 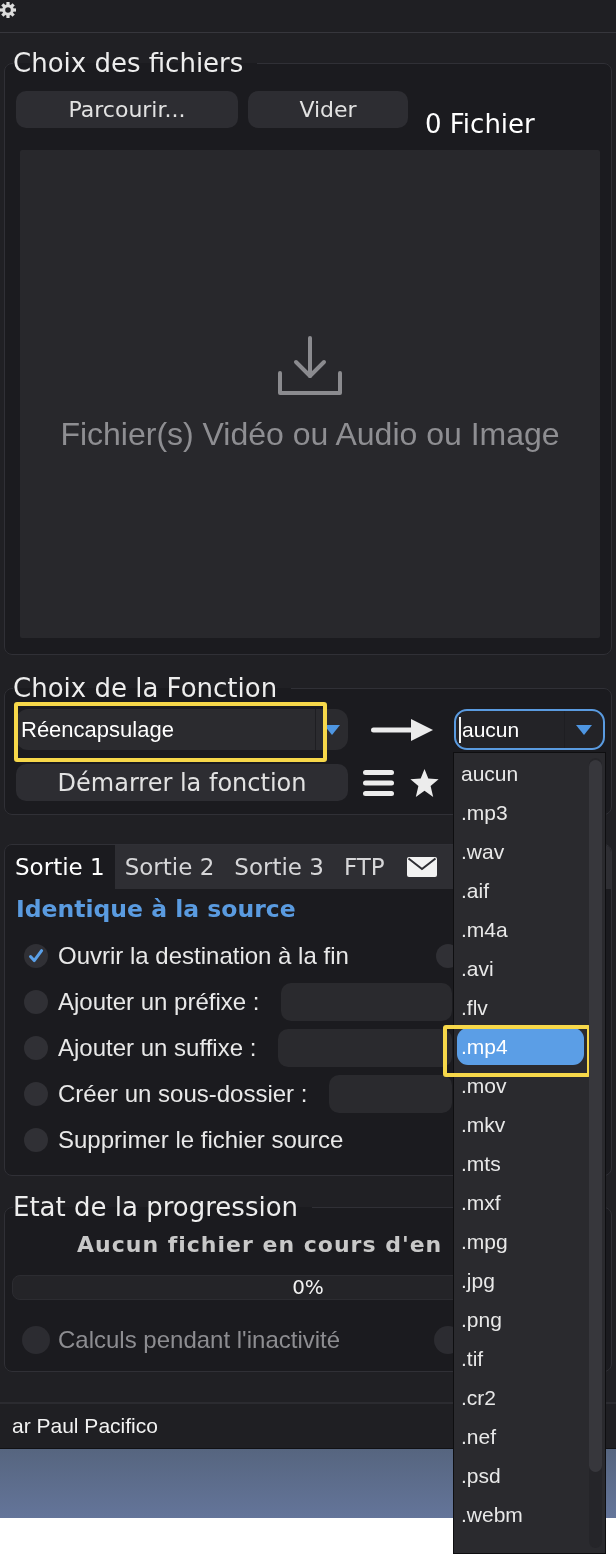 I want to click on clear-button: Vider, so click(x=328, y=109).